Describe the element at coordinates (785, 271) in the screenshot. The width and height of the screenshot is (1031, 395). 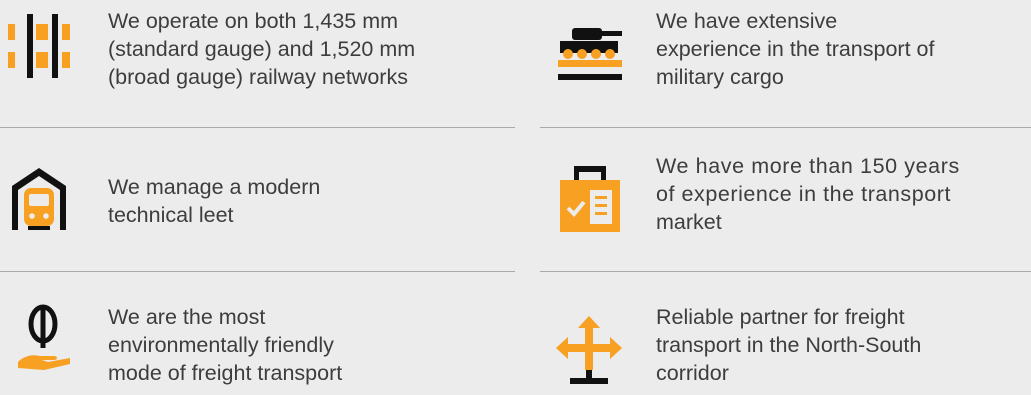
I see `divider-row2-right` at that location.